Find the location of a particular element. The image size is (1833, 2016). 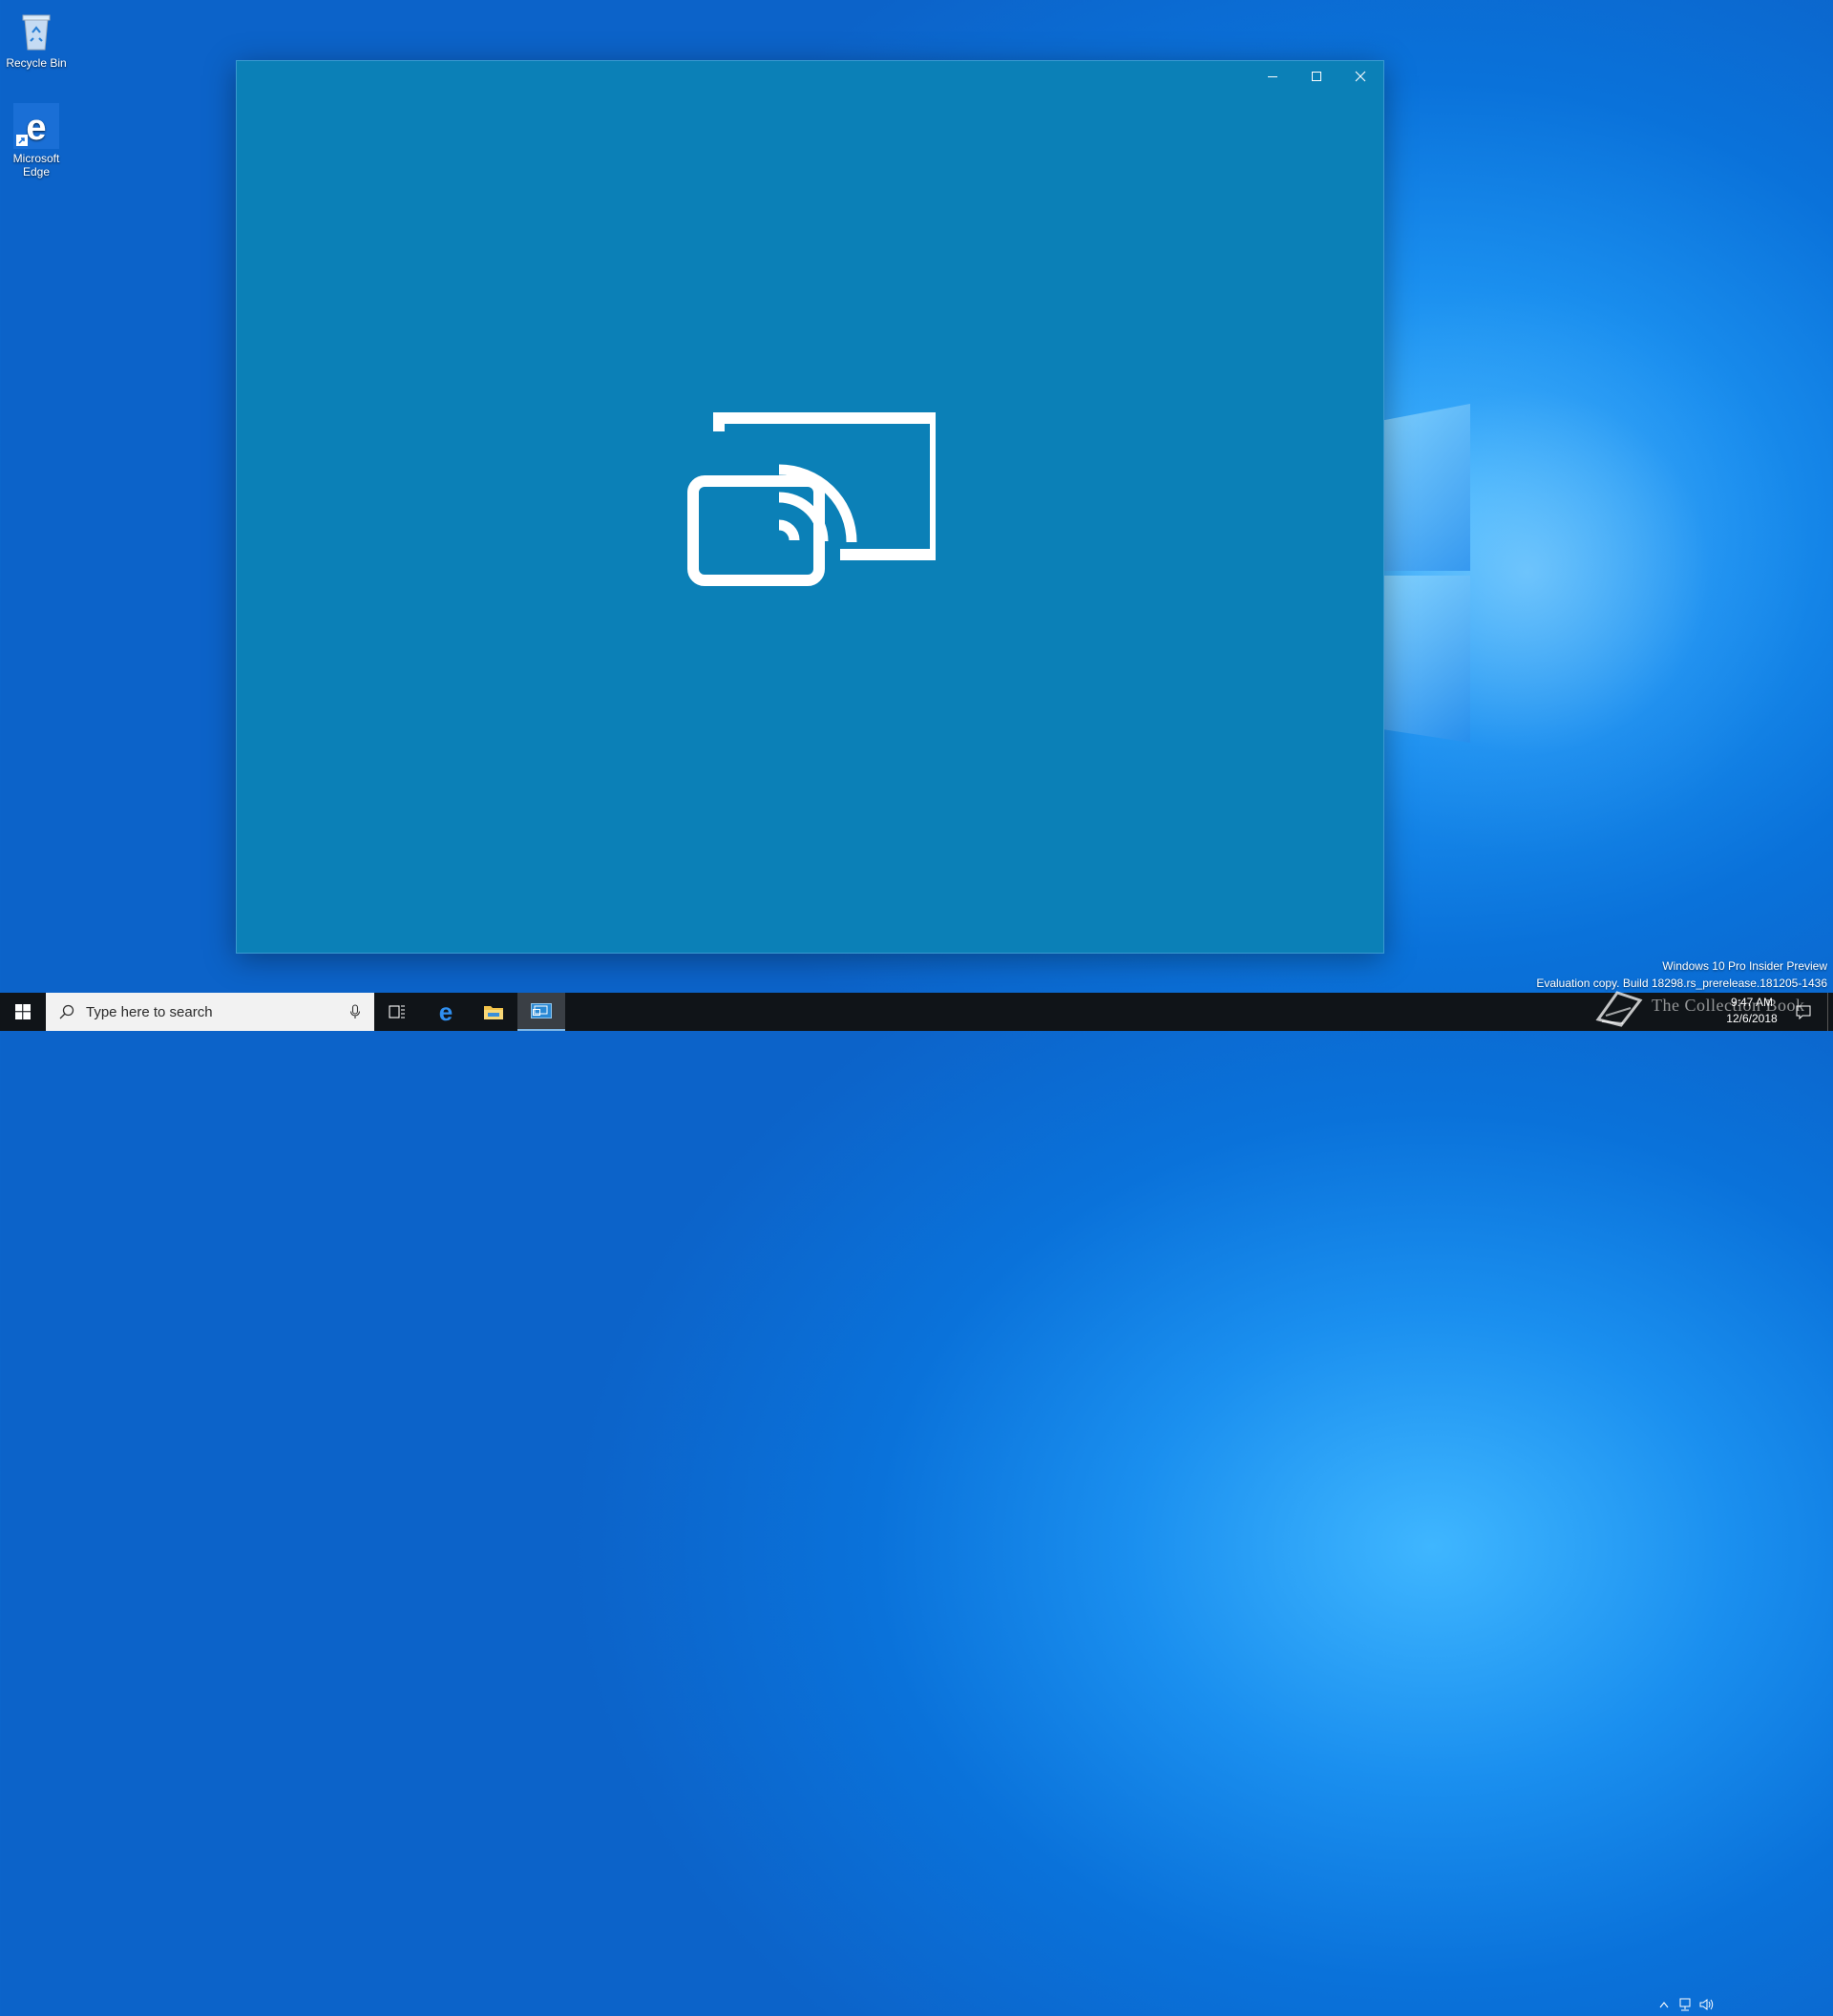

file-explorer-icon is located at coordinates (493, 1013).